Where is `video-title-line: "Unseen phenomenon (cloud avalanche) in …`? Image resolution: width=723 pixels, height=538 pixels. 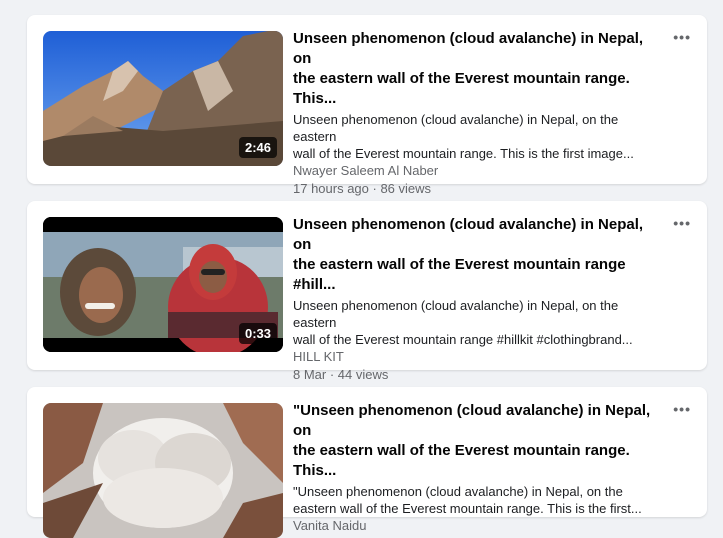 video-title-line: "Unseen phenomenon (cloud avalanche) in … is located at coordinates (472, 420).